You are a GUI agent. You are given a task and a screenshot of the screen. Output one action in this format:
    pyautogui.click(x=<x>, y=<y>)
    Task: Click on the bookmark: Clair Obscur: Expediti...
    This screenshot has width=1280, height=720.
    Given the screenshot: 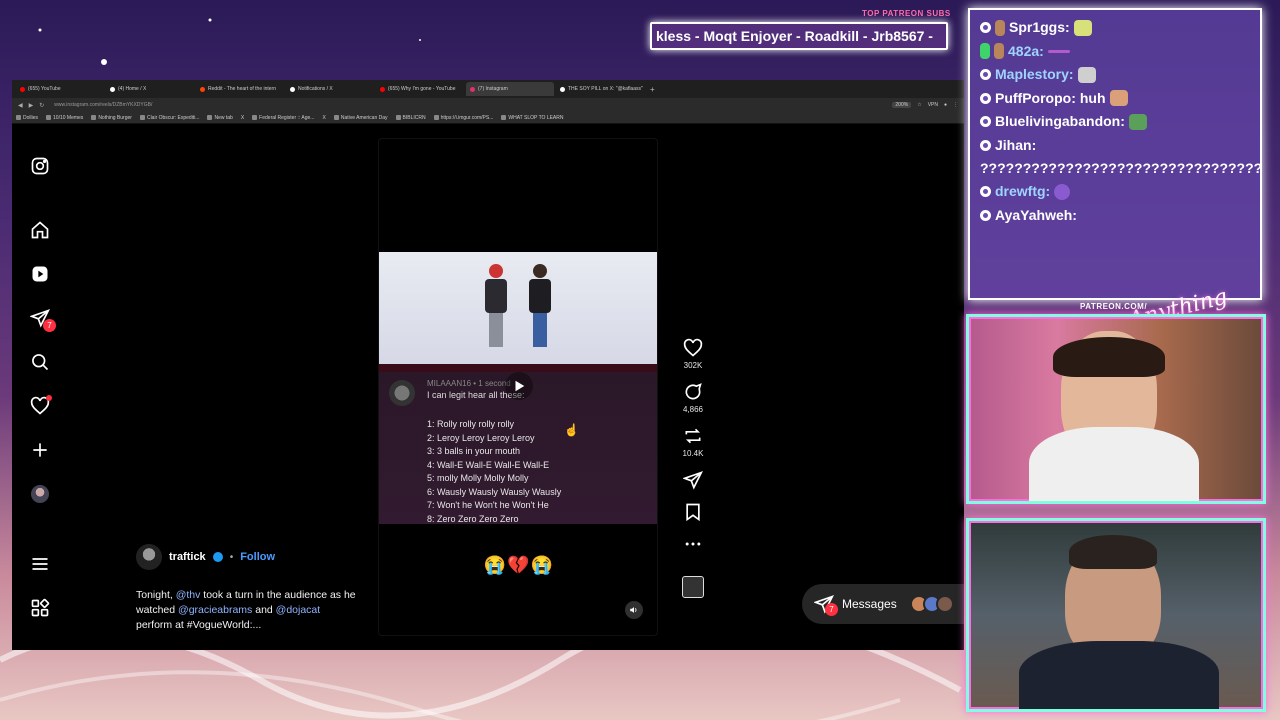 What is the action you would take?
    pyautogui.click(x=169, y=118)
    